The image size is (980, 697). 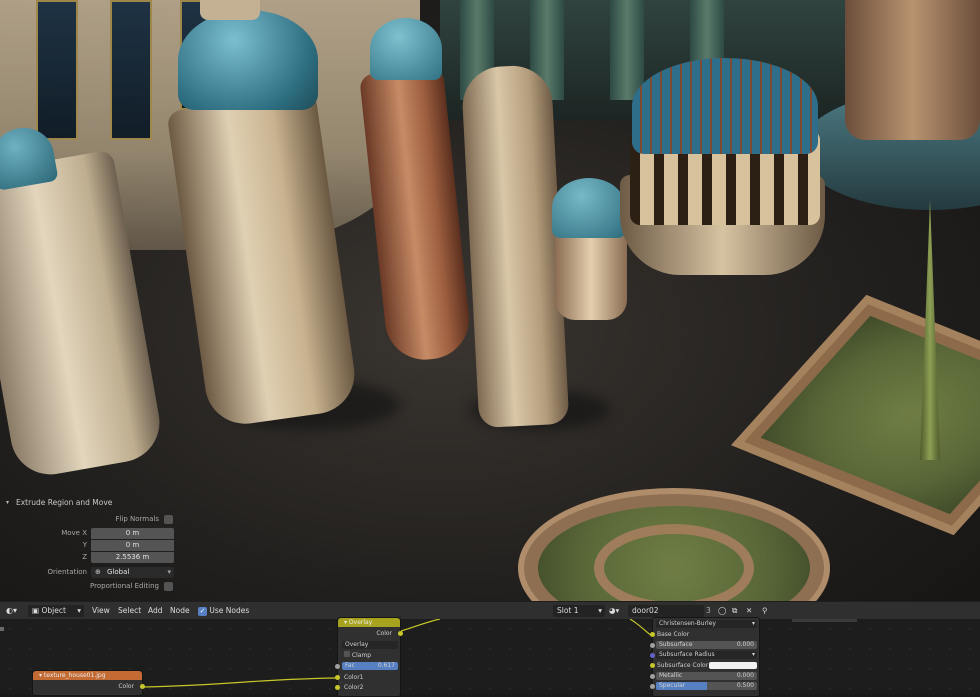 What do you see at coordinates (350, 665) in the screenshot?
I see `fac-label: Fac` at bounding box center [350, 665].